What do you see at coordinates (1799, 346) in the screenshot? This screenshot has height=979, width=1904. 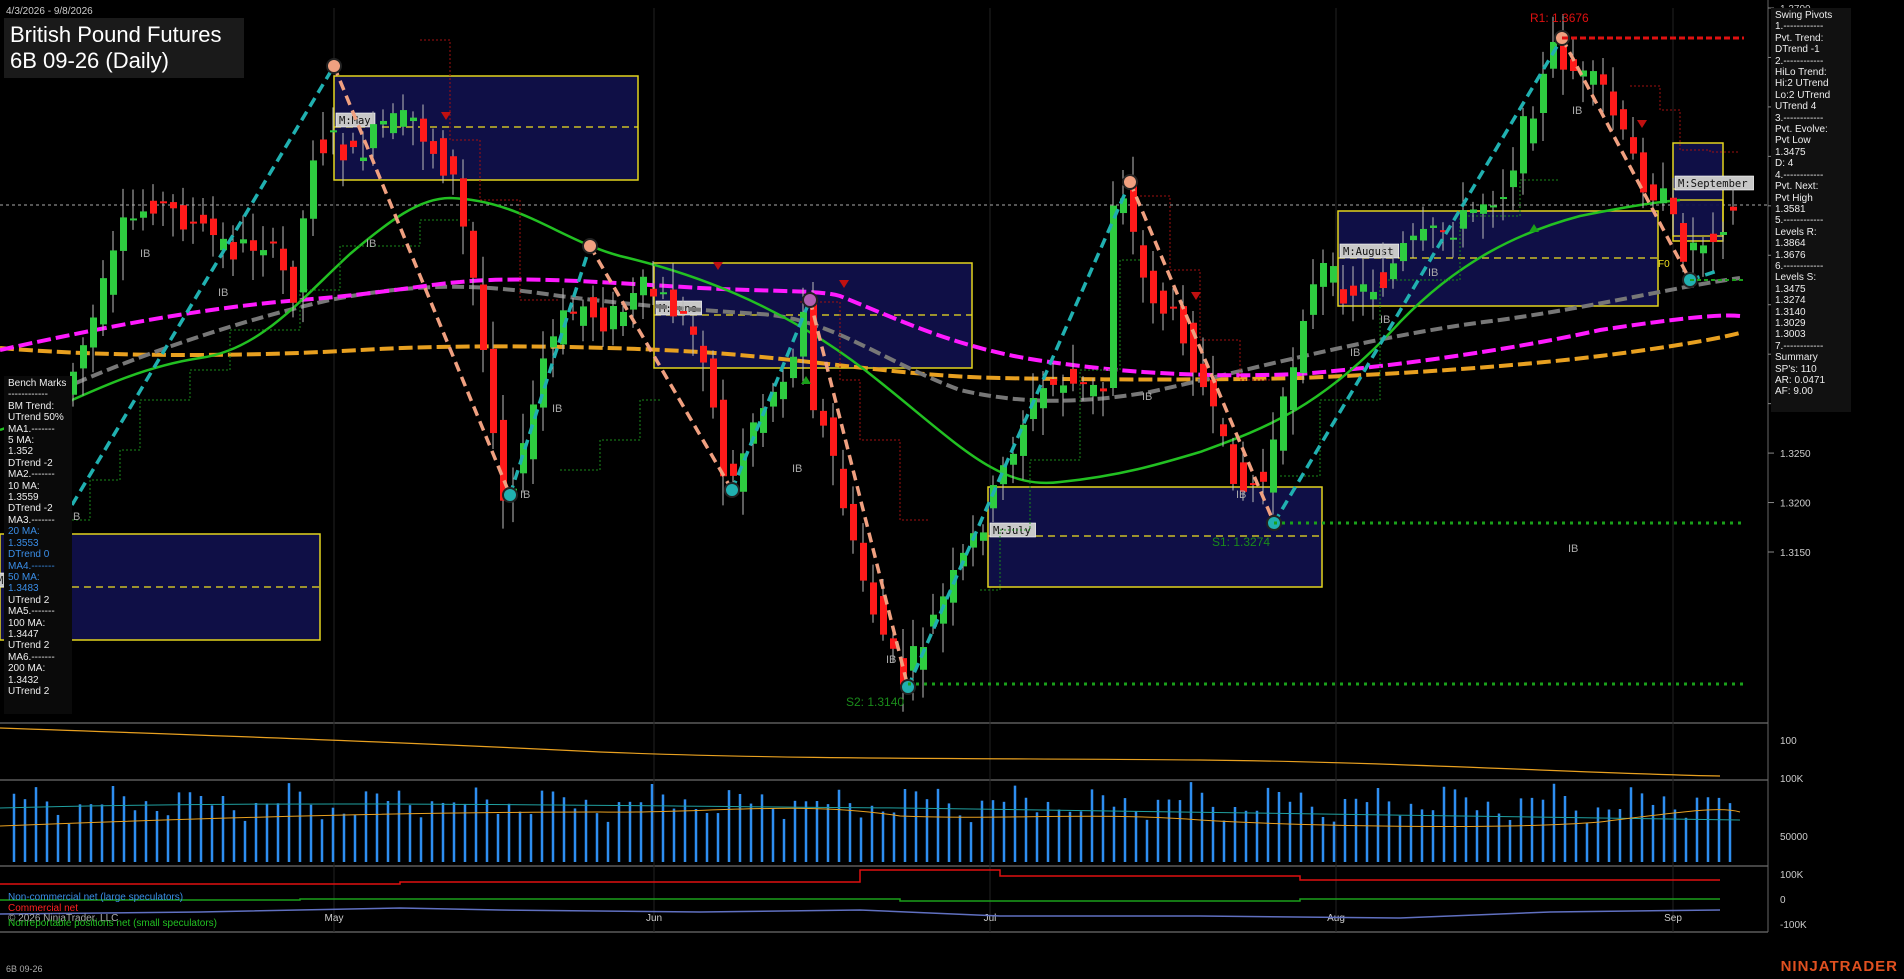 I see `swing-pivot-line: 7.------------` at bounding box center [1799, 346].